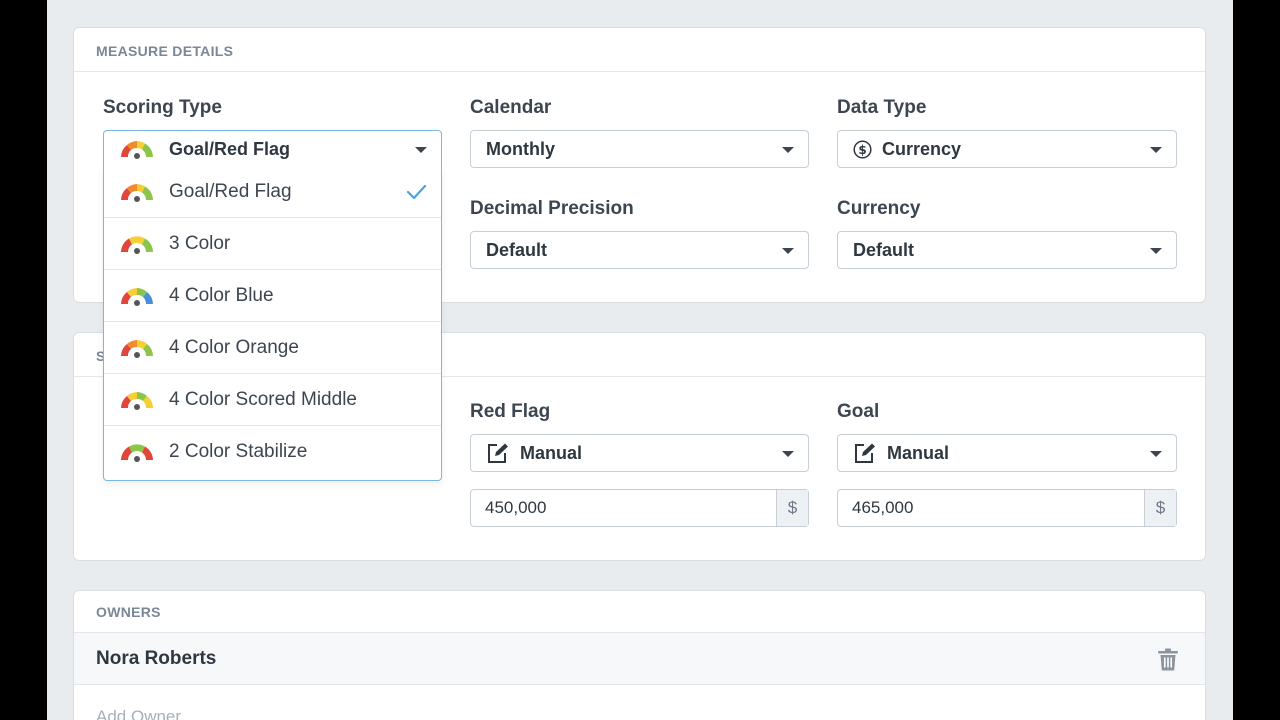 The width and height of the screenshot is (1280, 720). Describe the element at coordinates (263, 399) in the screenshot. I see `dropdown-item-label: 4 Color Scored Middle` at that location.